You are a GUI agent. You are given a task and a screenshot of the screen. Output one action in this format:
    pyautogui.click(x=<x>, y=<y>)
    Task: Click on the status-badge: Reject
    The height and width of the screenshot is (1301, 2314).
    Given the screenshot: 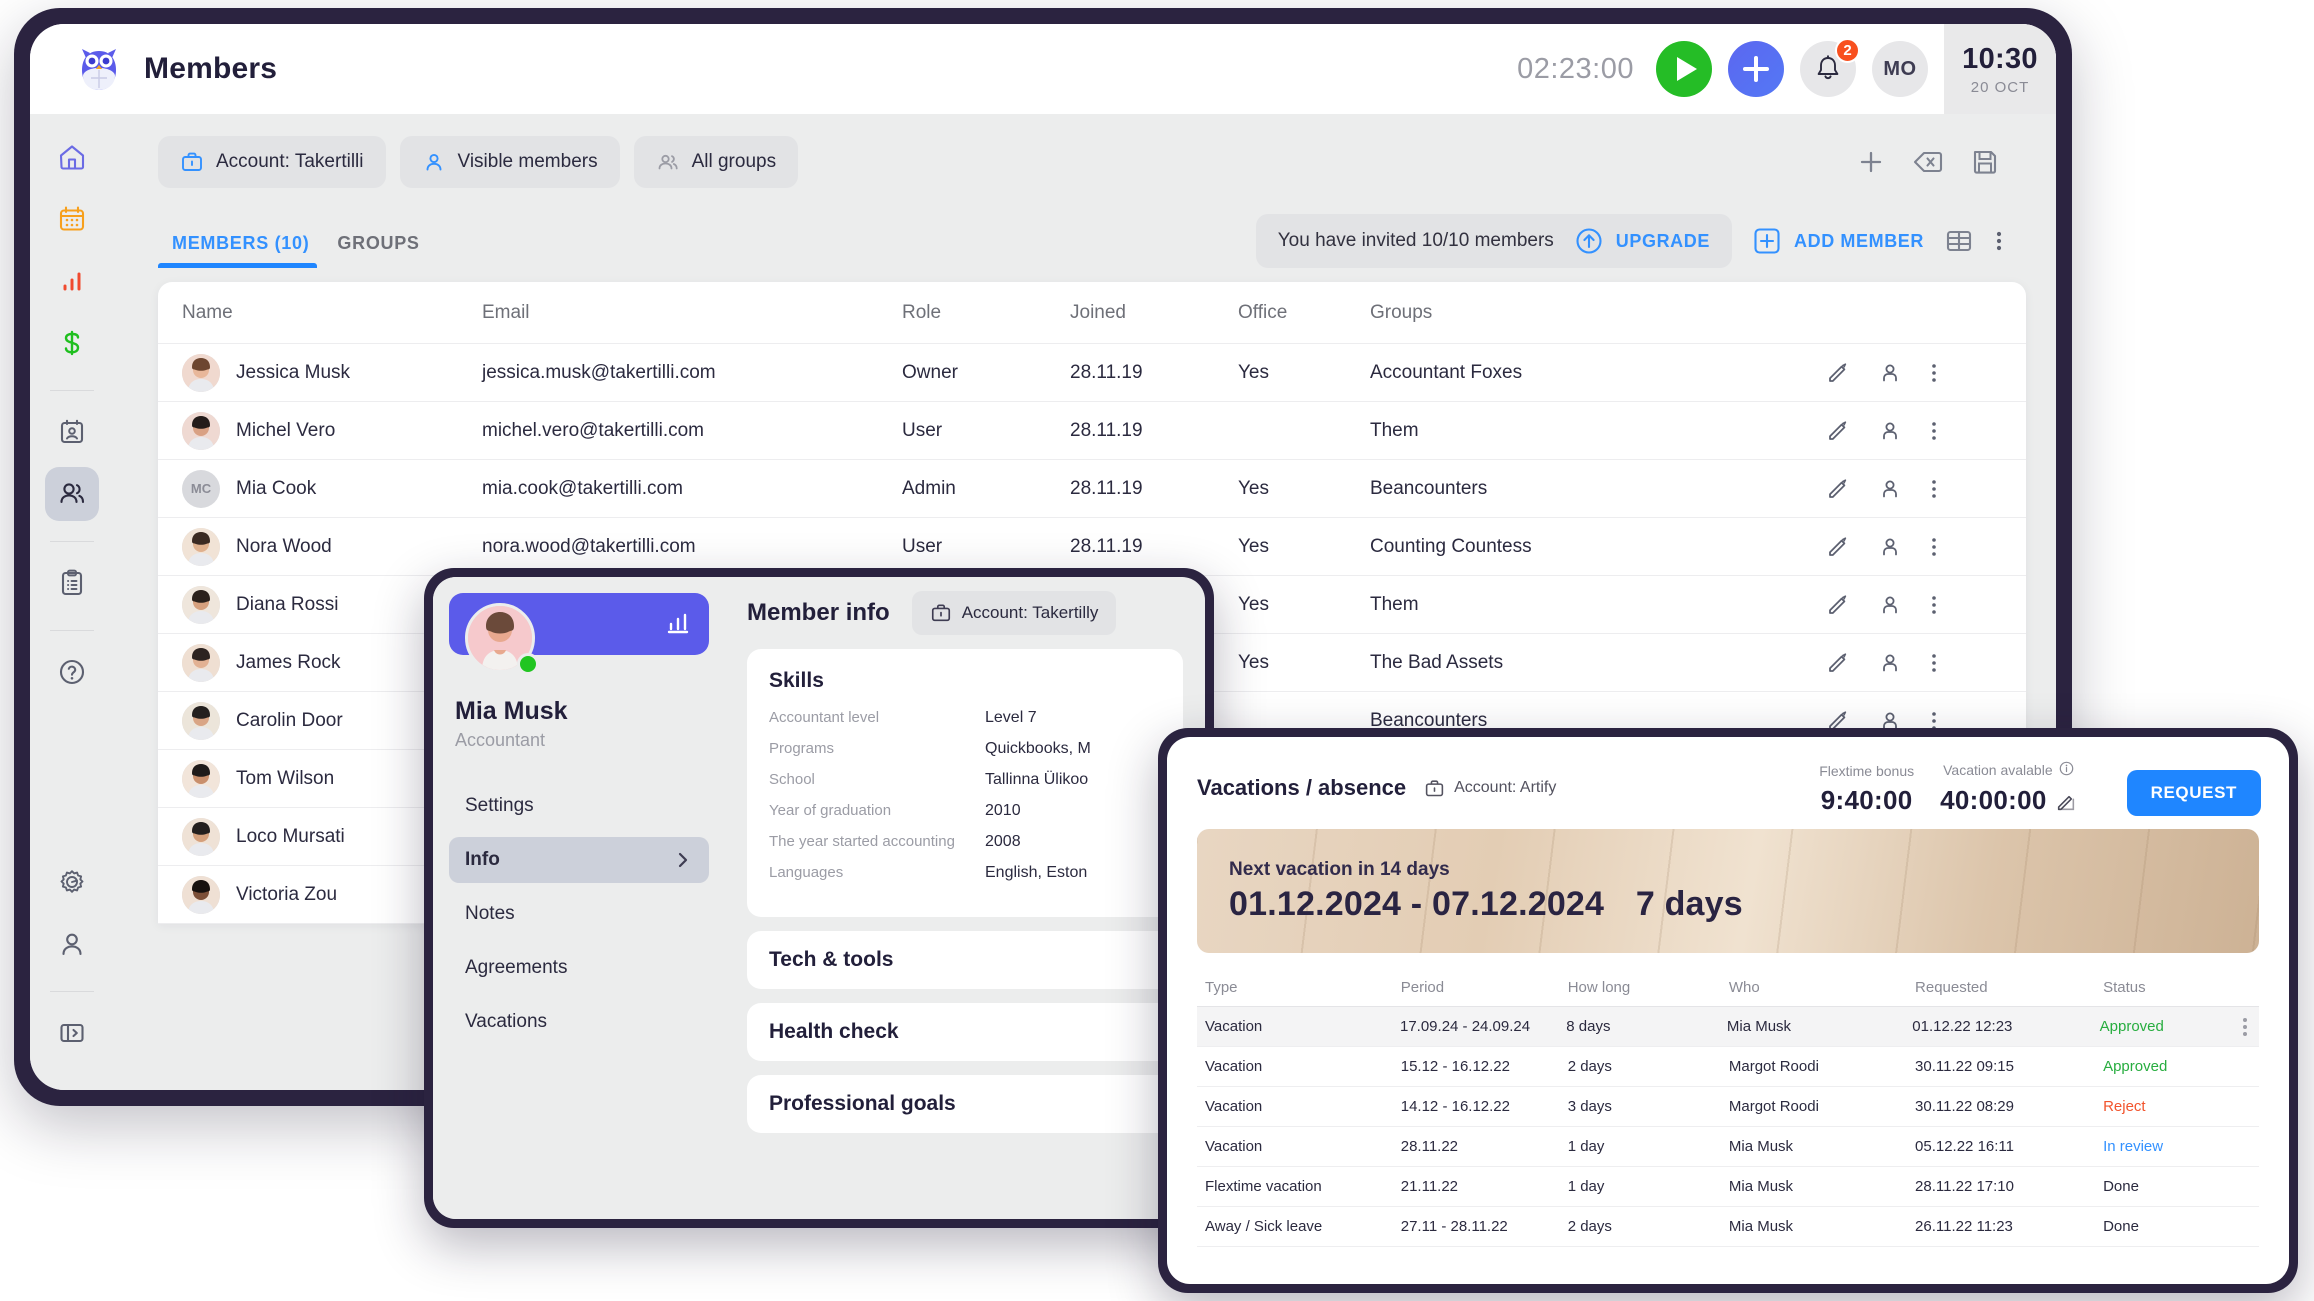 What is the action you would take?
    pyautogui.click(x=2124, y=1106)
    